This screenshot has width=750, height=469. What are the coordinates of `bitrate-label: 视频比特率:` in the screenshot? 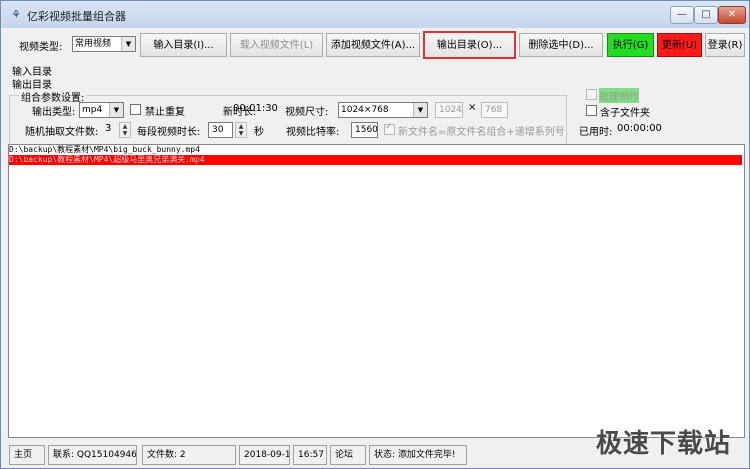 It's located at (313, 132).